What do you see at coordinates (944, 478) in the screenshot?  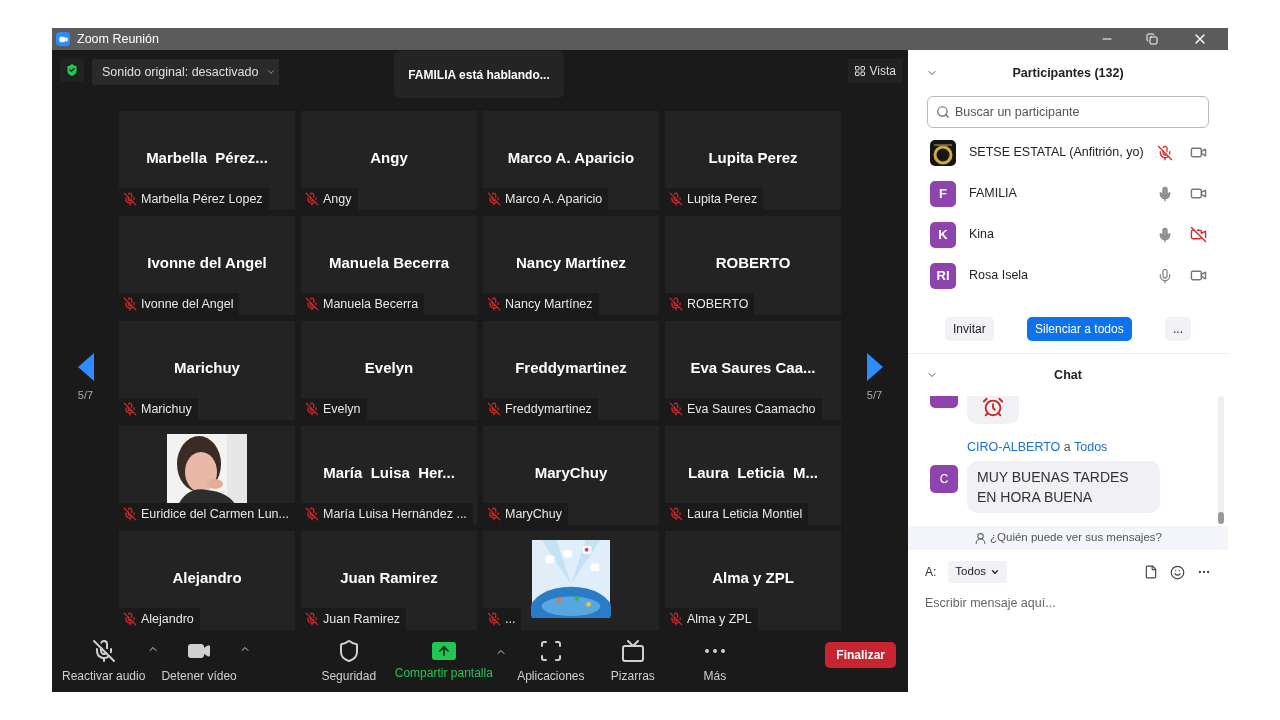 I see `avatar: C` at bounding box center [944, 478].